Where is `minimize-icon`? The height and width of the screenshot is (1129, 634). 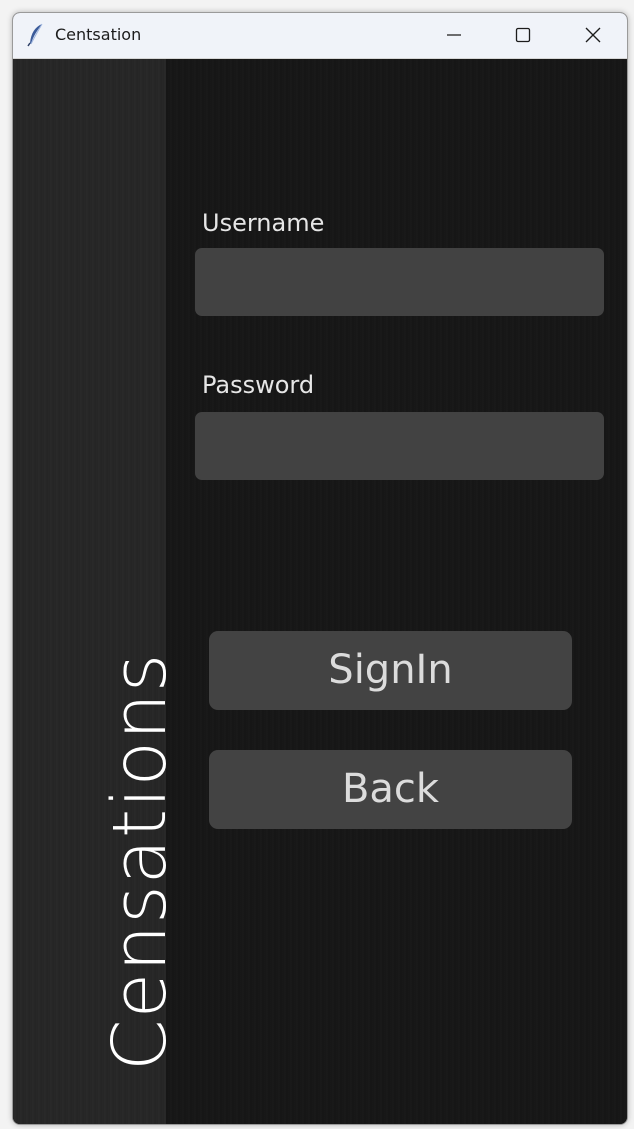
minimize-icon is located at coordinates (454, 35).